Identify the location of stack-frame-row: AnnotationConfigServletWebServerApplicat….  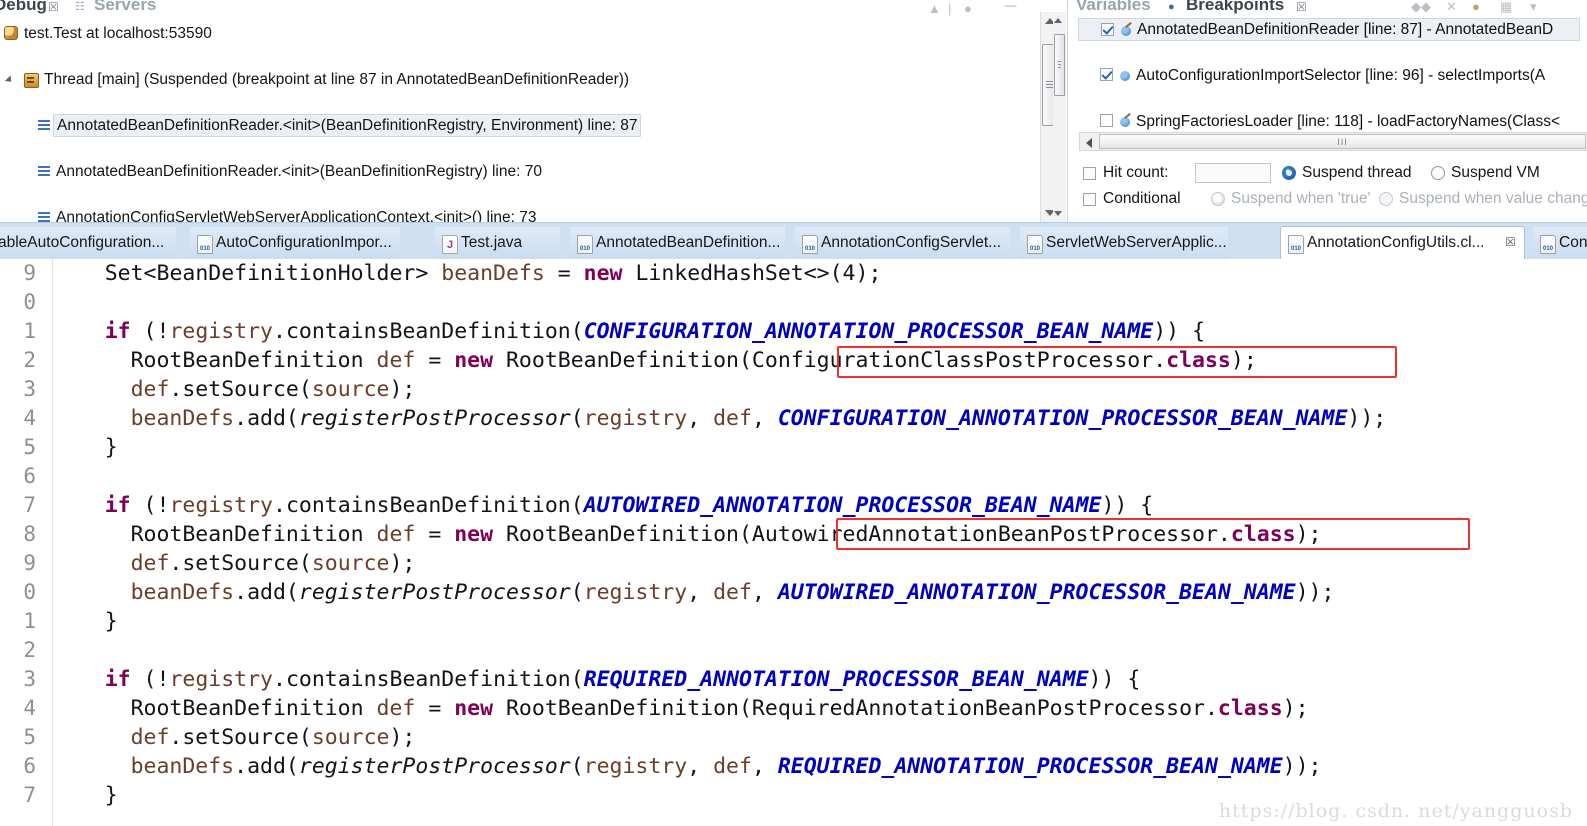
(518, 214).